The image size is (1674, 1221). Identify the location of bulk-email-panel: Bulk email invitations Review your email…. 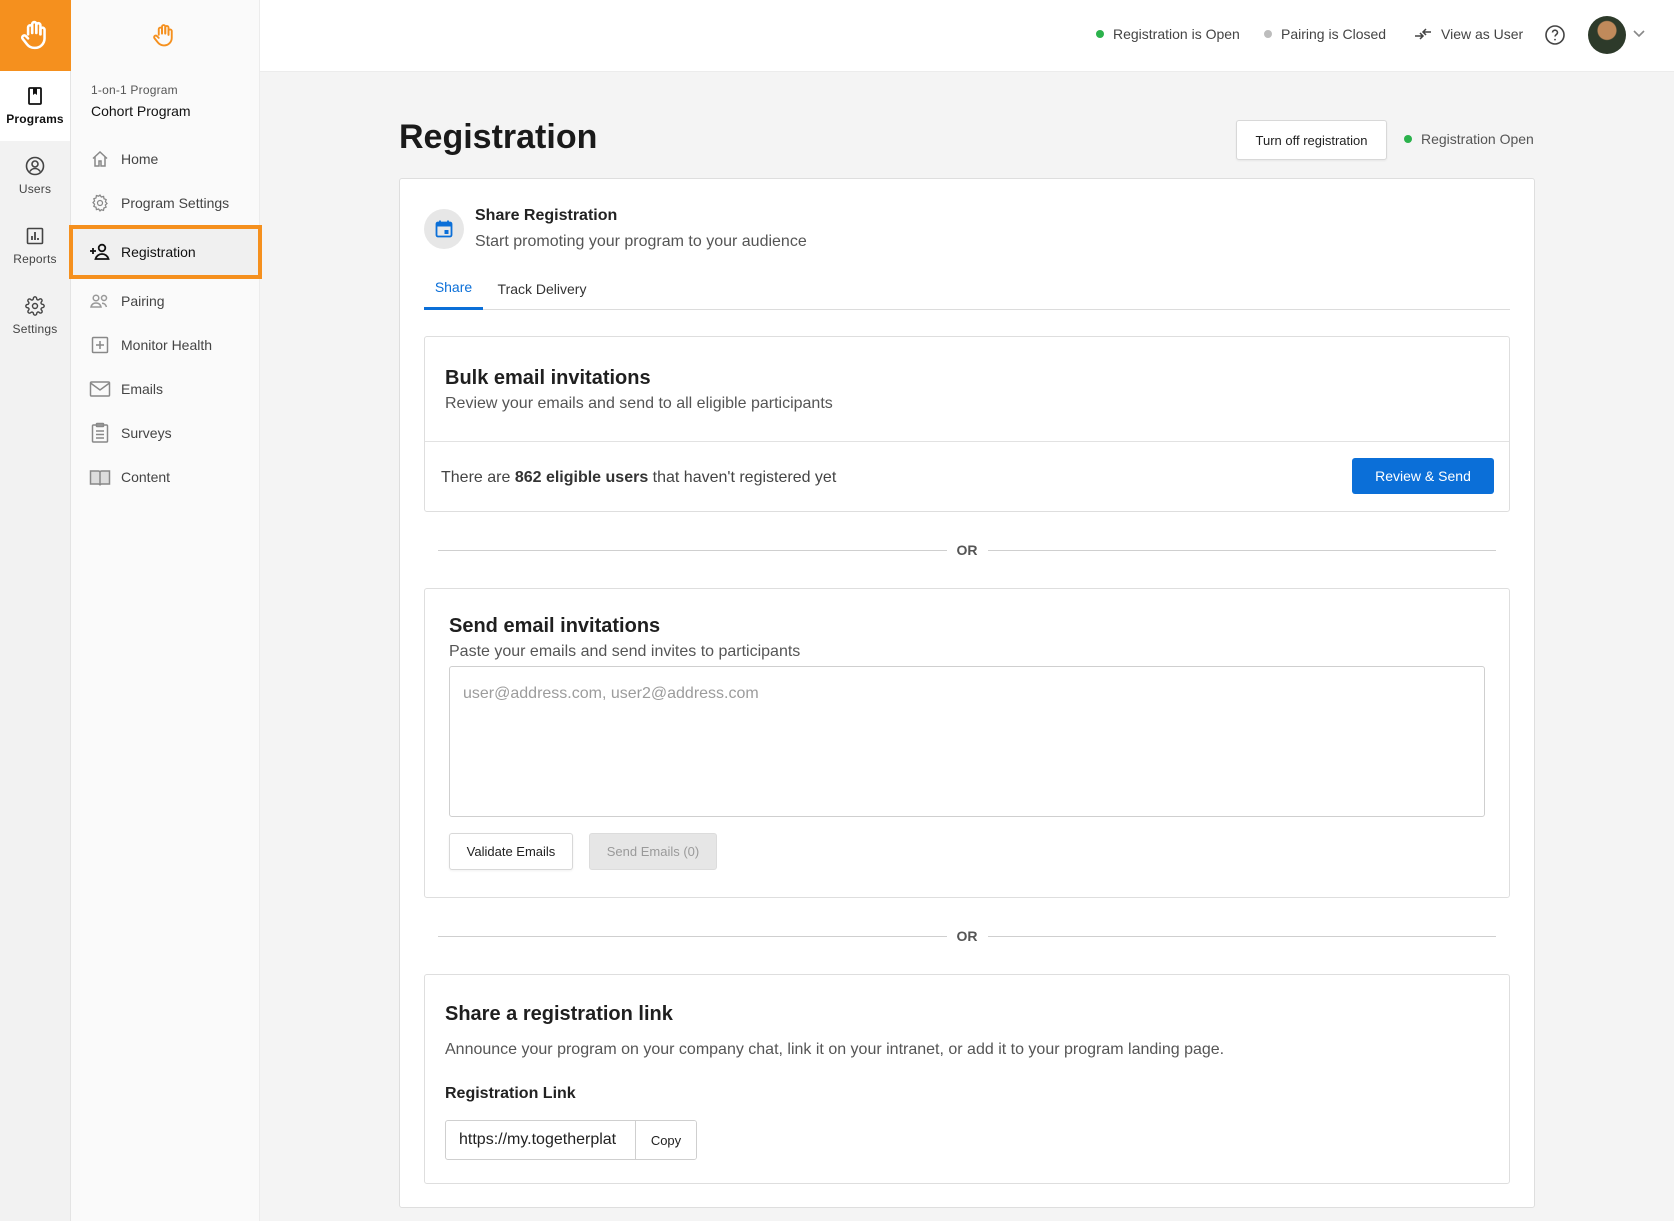
(967, 424).